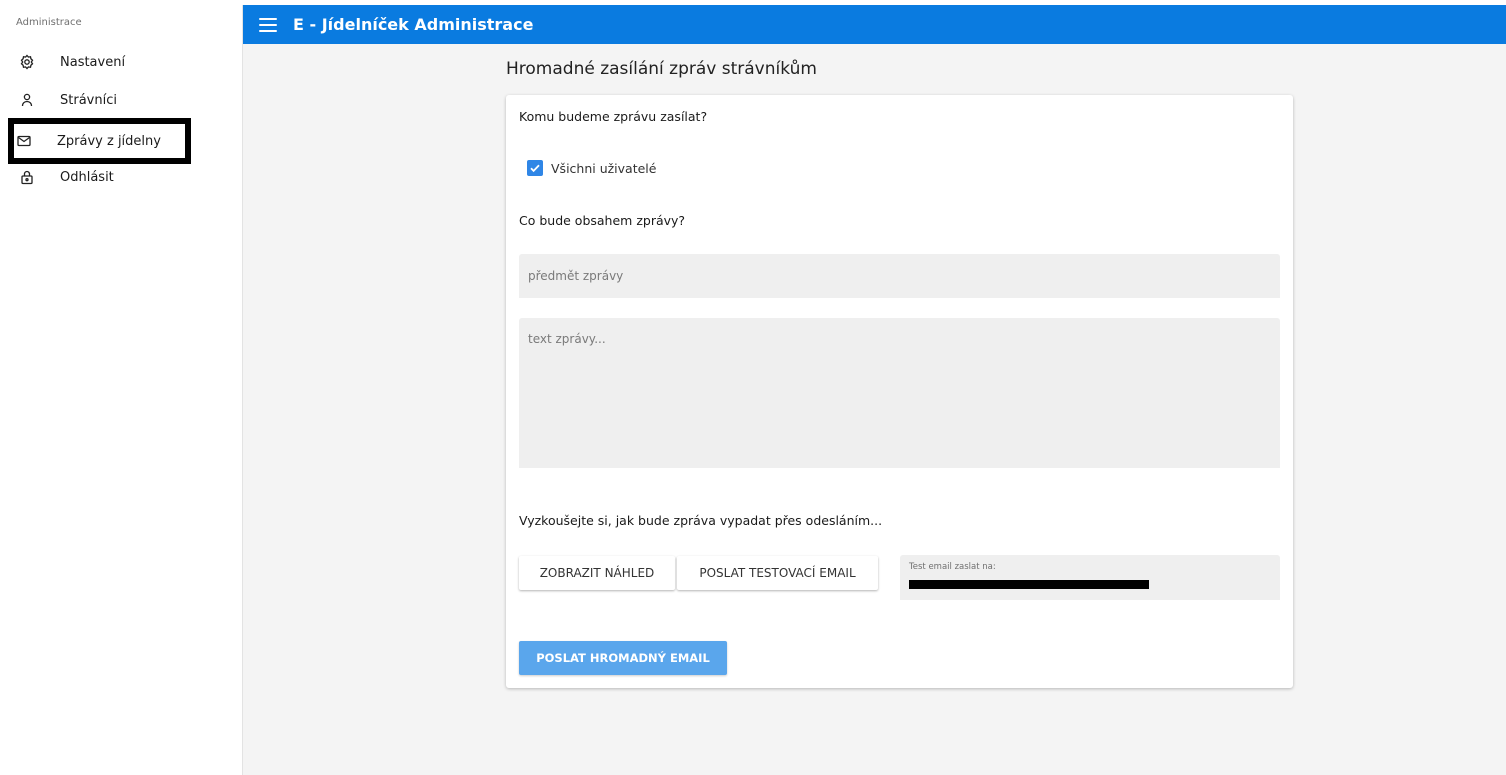 This screenshot has width=1506, height=775. Describe the element at coordinates (597, 573) in the screenshot. I see `preview-button: ZOBRAZIT NÁHLED` at that location.